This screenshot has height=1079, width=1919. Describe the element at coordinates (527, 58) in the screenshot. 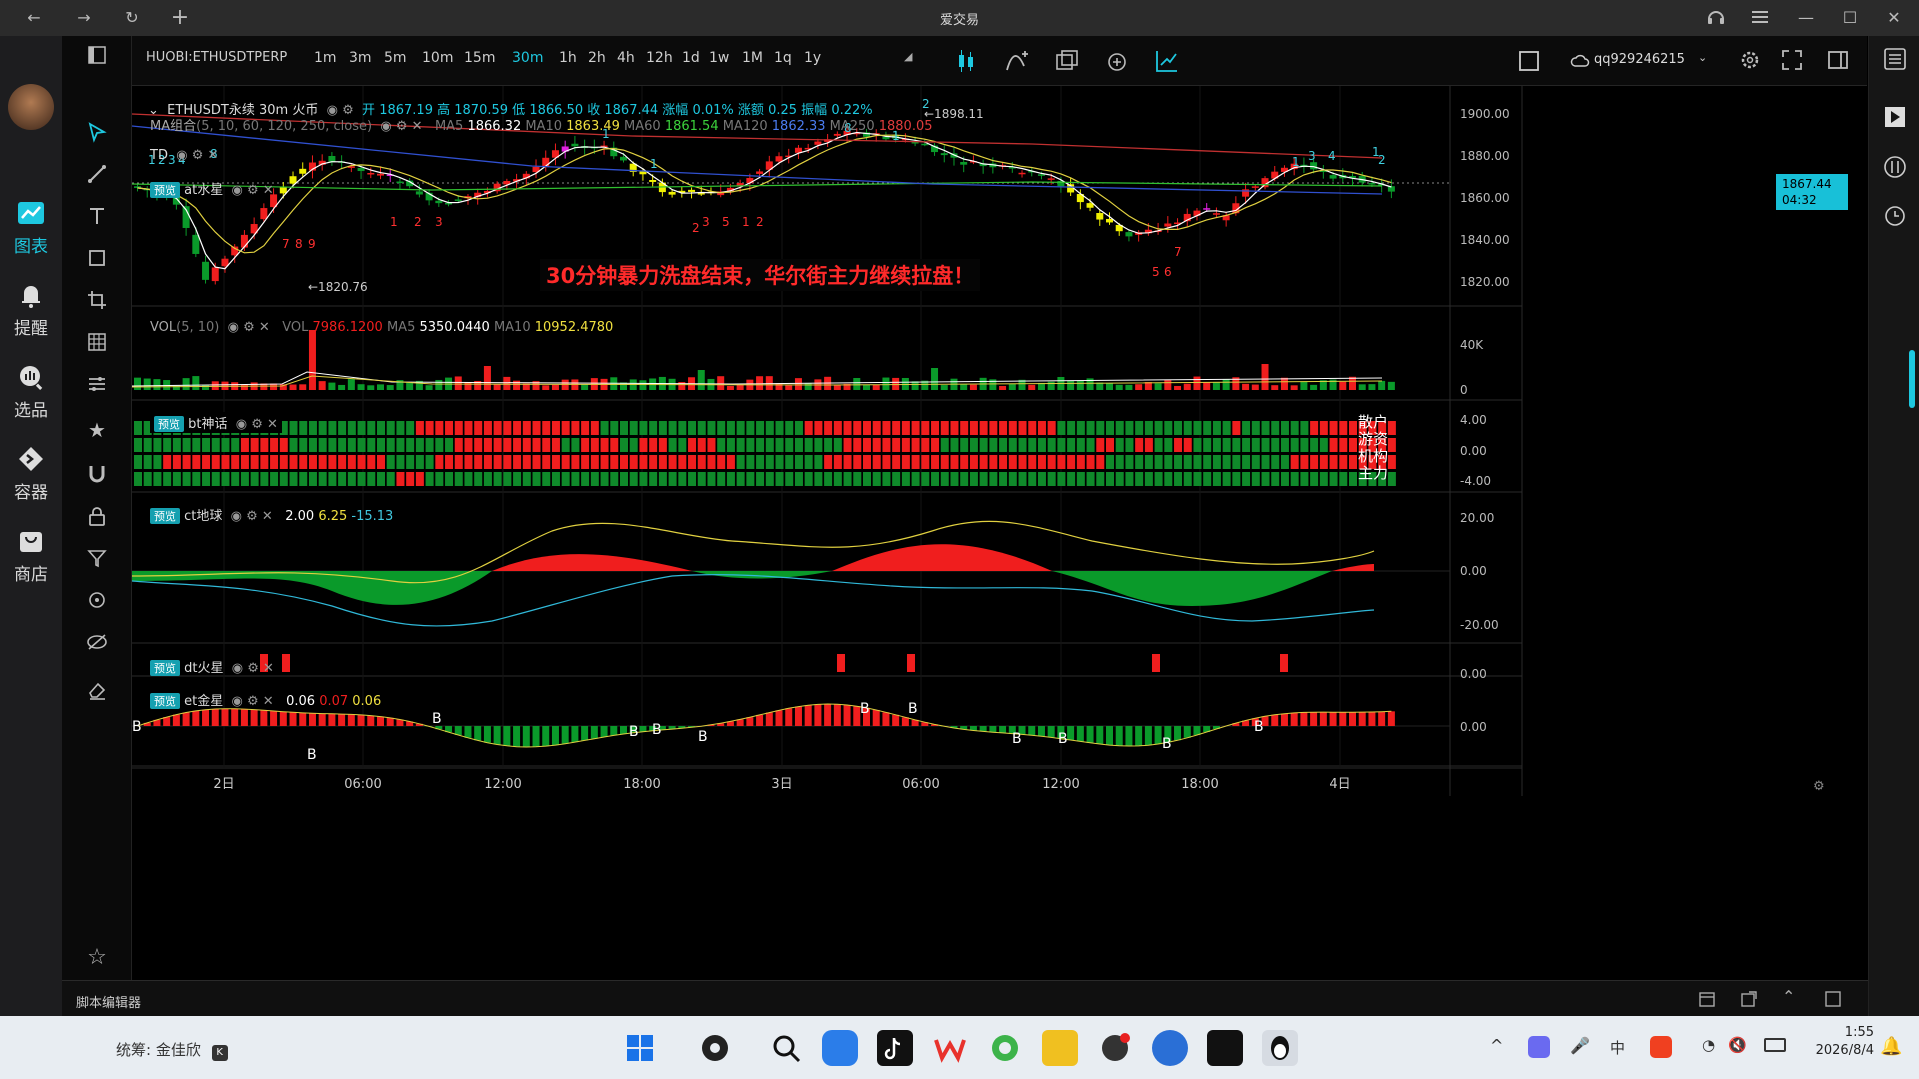

I see `timeframe-30m: 30m` at that location.